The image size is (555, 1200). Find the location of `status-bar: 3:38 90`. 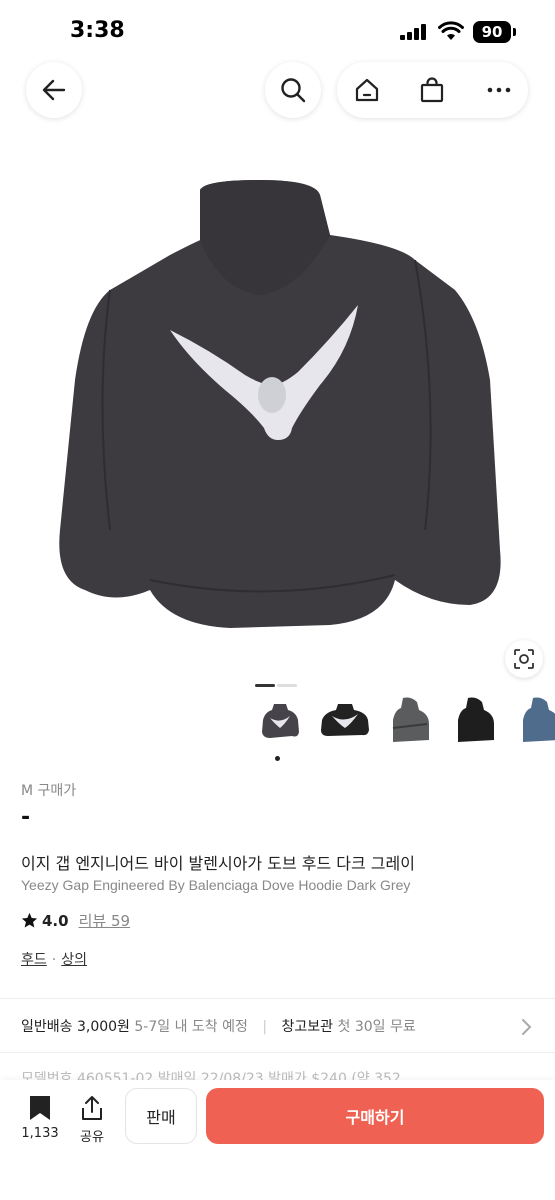

status-bar: 3:38 90 is located at coordinates (277, 31).